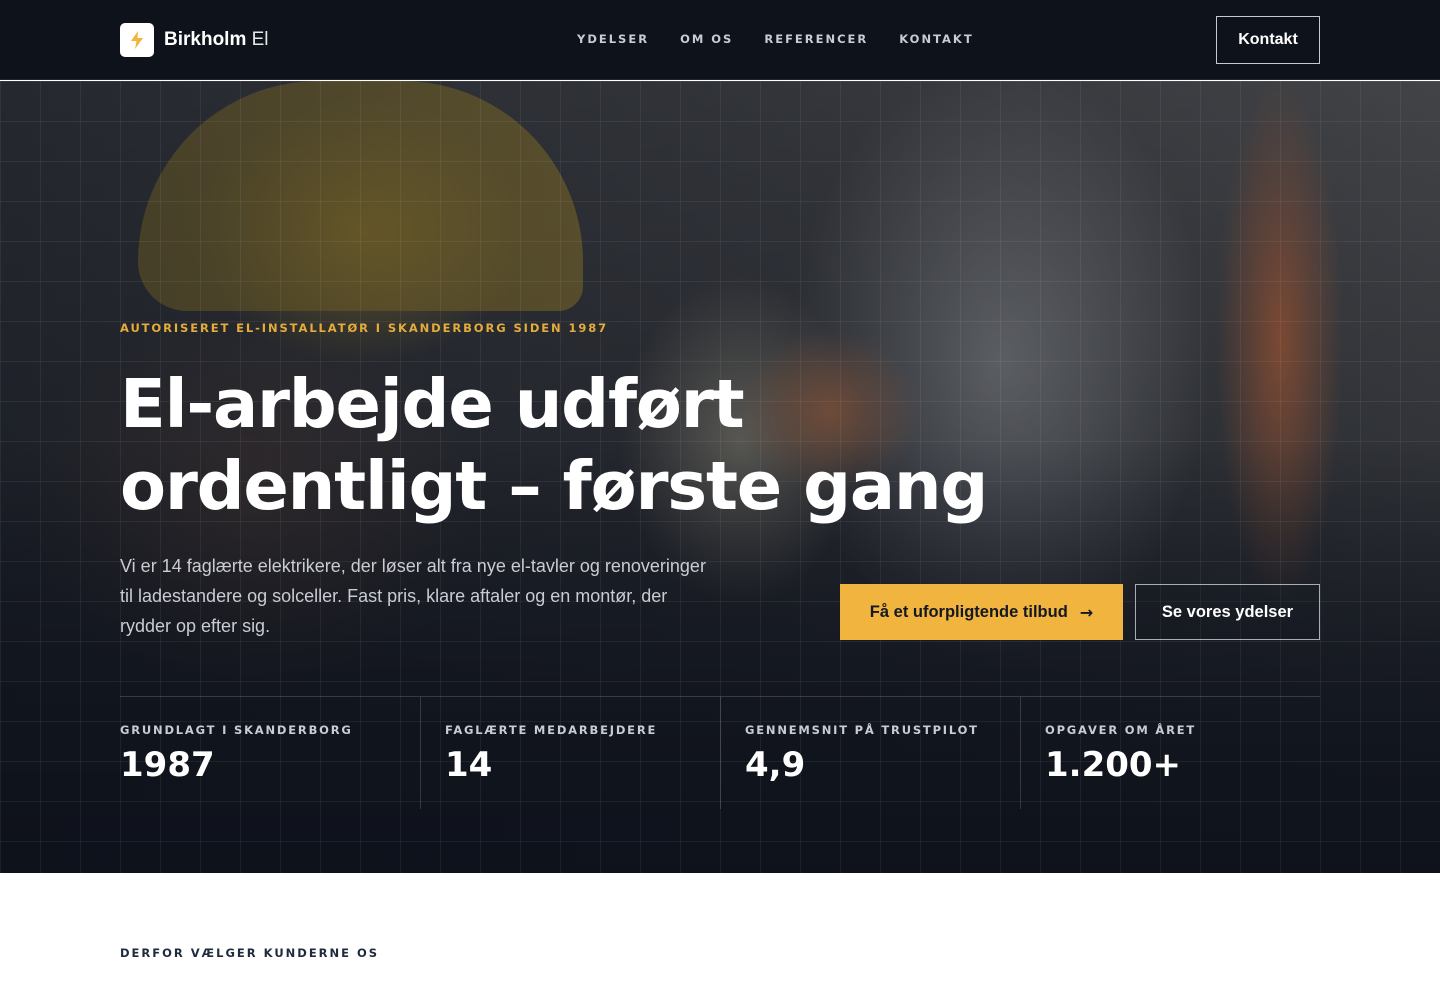 The width and height of the screenshot is (1440, 1000). I want to click on get-quote-button: Få et uforpligtende tilbud →, so click(981, 612).